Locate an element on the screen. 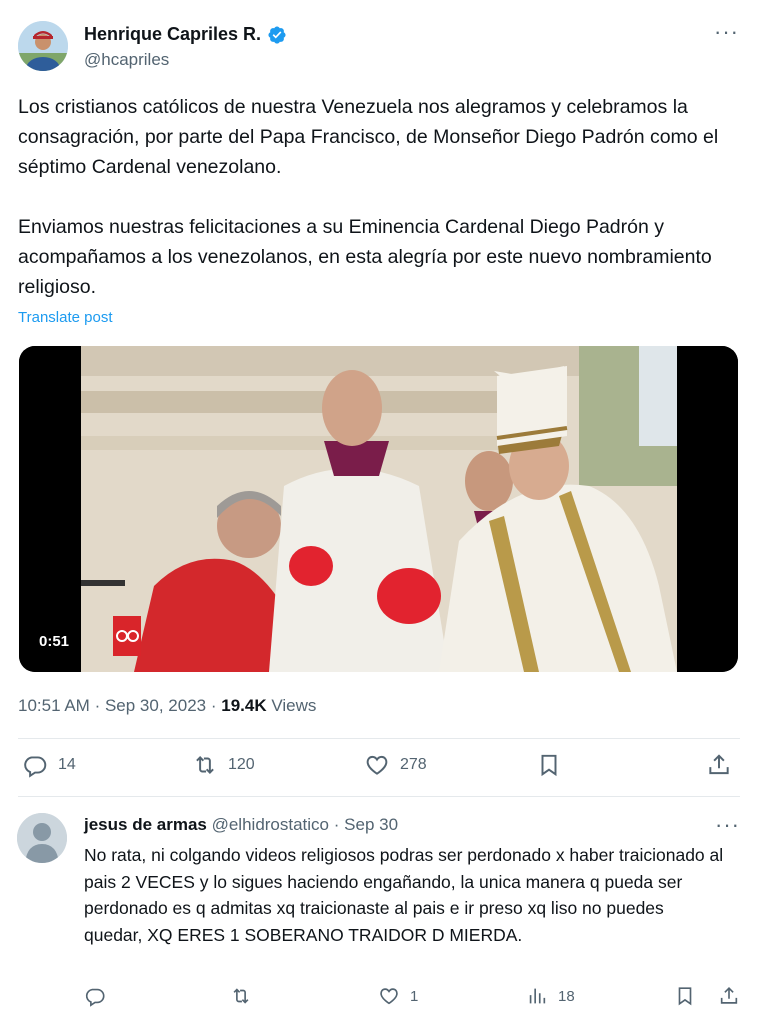 The width and height of the screenshot is (759, 1024). translate-post-link: Translate post is located at coordinates (65, 317).